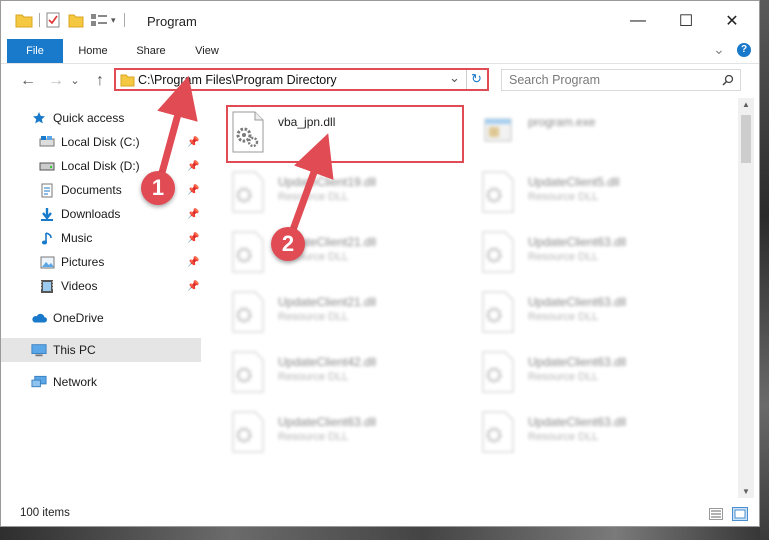 This screenshot has height=540, width=769. What do you see at coordinates (746, 104) in the screenshot?
I see `scroll-up-icon: ▲` at bounding box center [746, 104].